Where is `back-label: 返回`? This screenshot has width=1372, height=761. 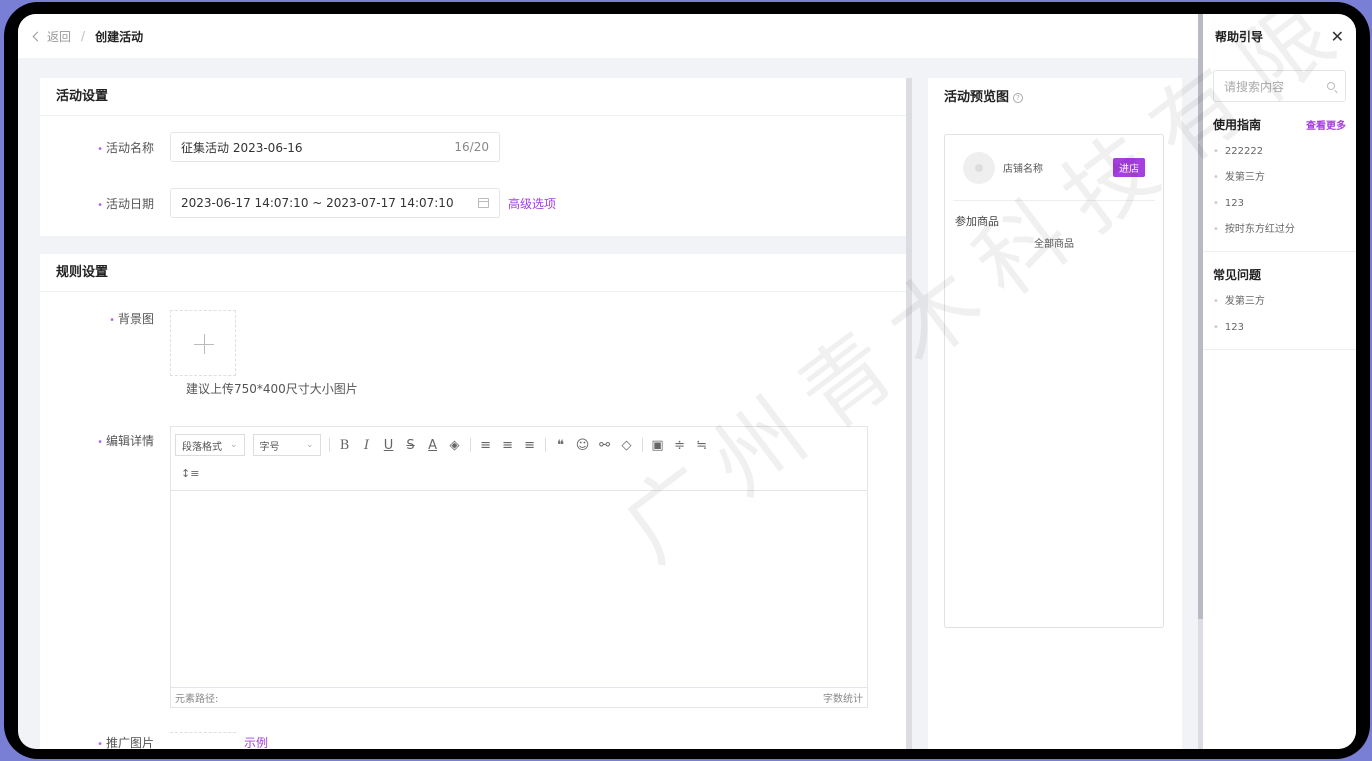
back-label: 返回 is located at coordinates (59, 36).